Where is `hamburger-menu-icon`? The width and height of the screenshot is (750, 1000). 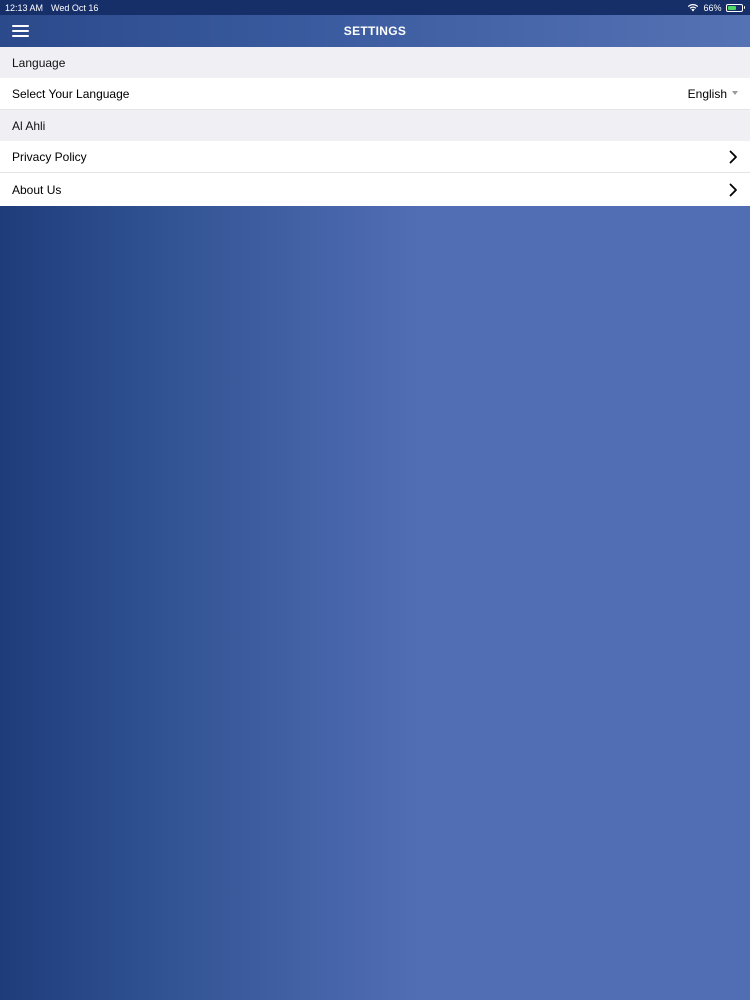
hamburger-menu-icon is located at coordinates (20, 31).